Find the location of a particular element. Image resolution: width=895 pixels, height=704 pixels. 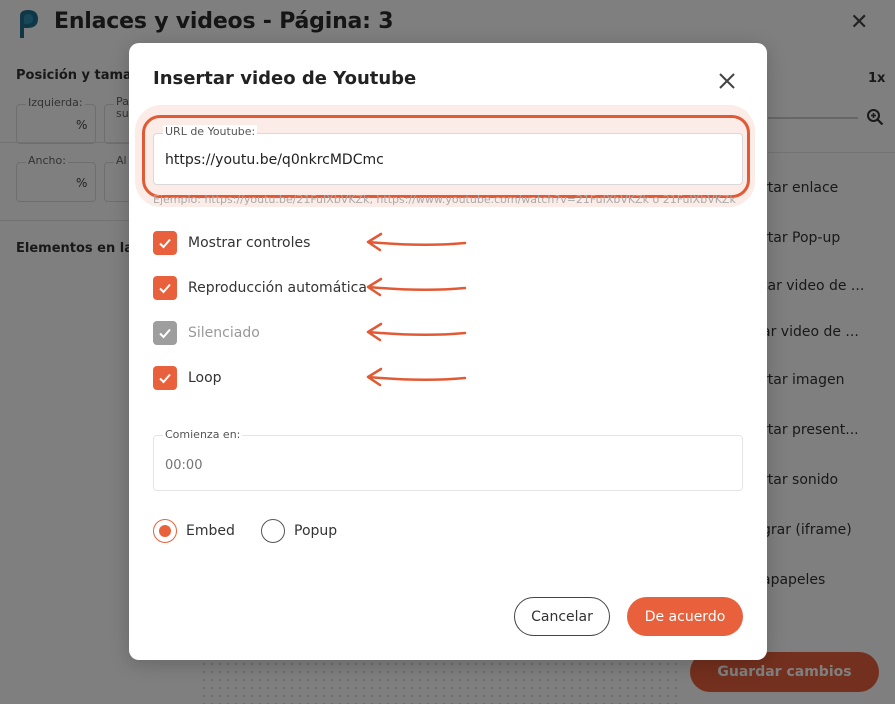

option-label: Mostrar controles is located at coordinates (249, 243).